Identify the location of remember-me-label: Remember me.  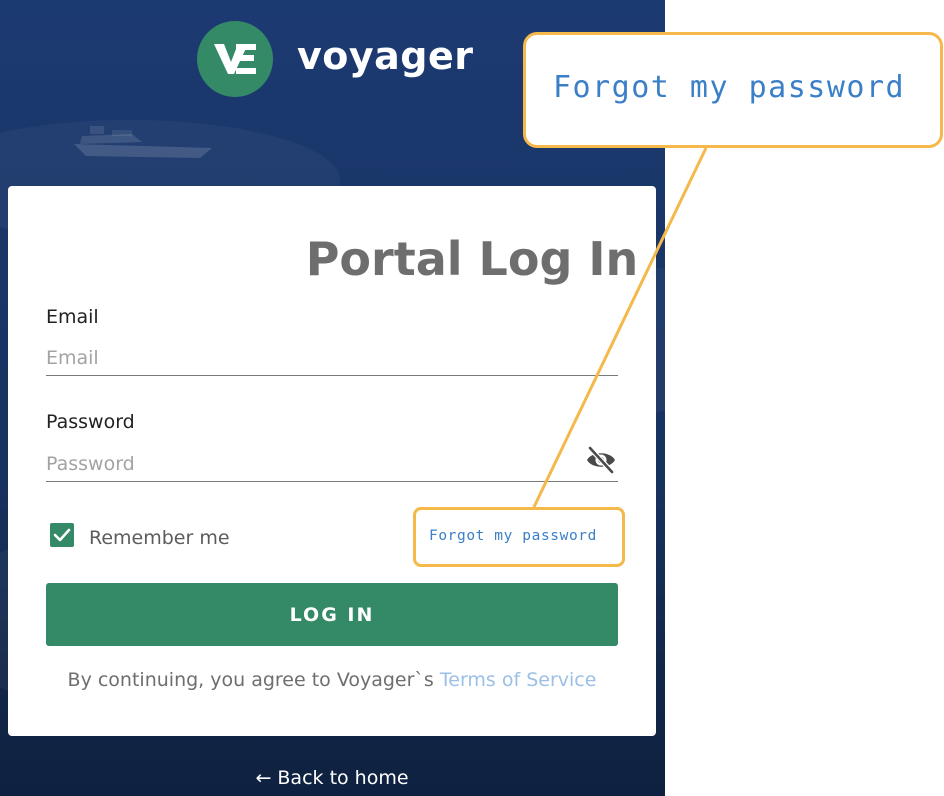
(159, 538).